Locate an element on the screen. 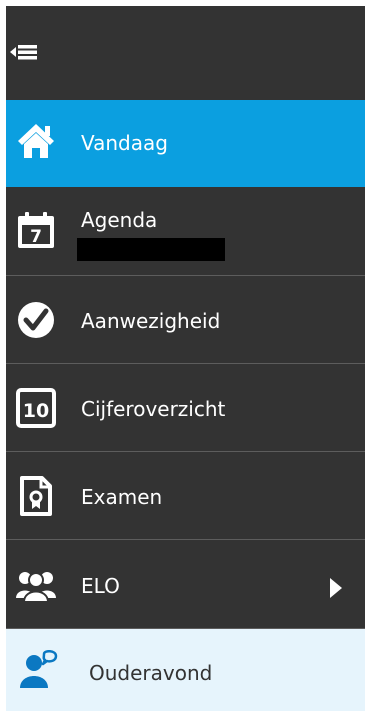  redacted-text is located at coordinates (151, 249).